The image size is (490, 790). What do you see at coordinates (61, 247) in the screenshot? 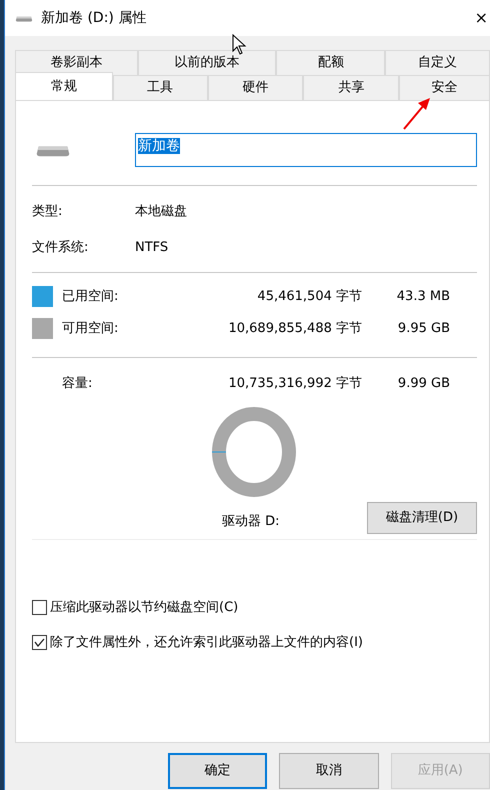
I see `info-label: 文件系统:` at bounding box center [61, 247].